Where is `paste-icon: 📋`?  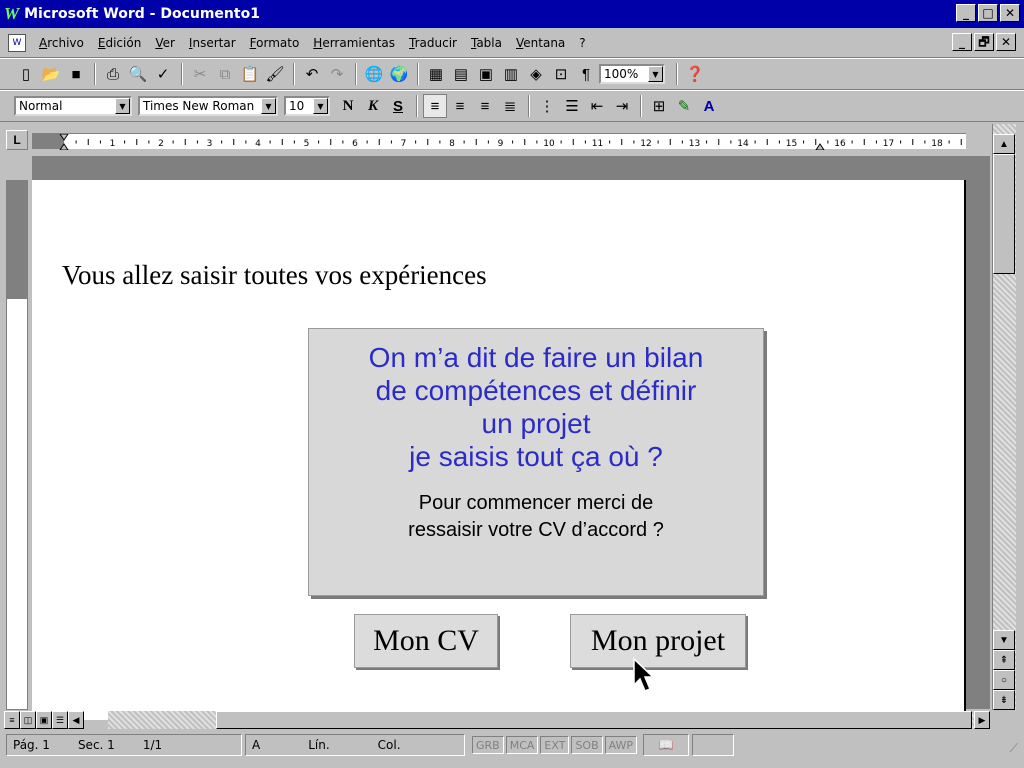
paste-icon: 📋 is located at coordinates (250, 74).